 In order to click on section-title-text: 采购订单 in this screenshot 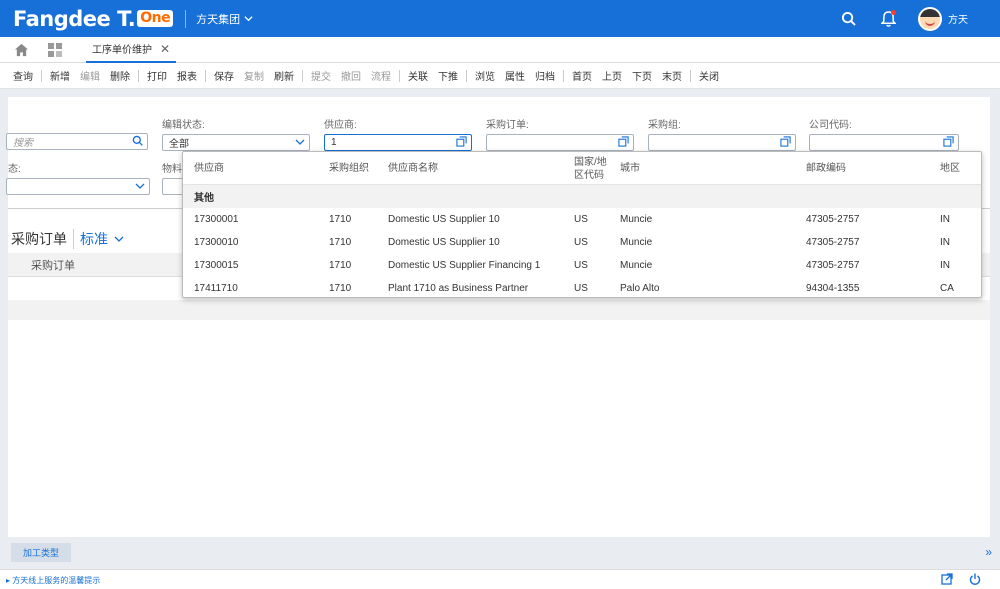, I will do `click(39, 239)`.